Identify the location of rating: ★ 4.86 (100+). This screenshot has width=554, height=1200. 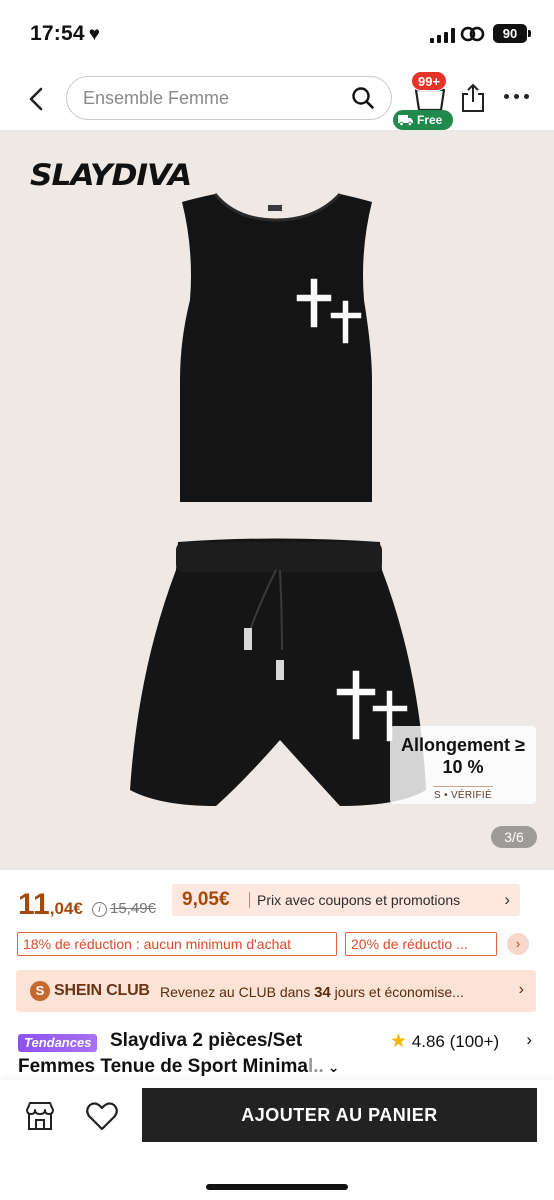
(444, 1041).